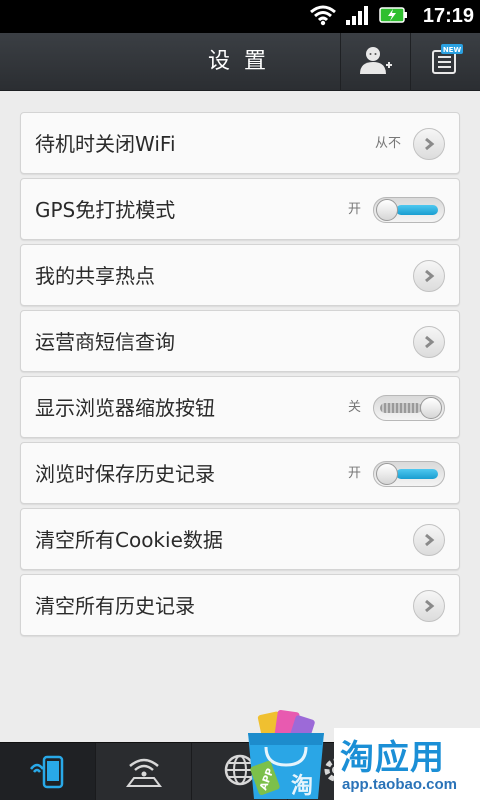  What do you see at coordinates (358, 17) in the screenshot?
I see `signal-icon` at bounding box center [358, 17].